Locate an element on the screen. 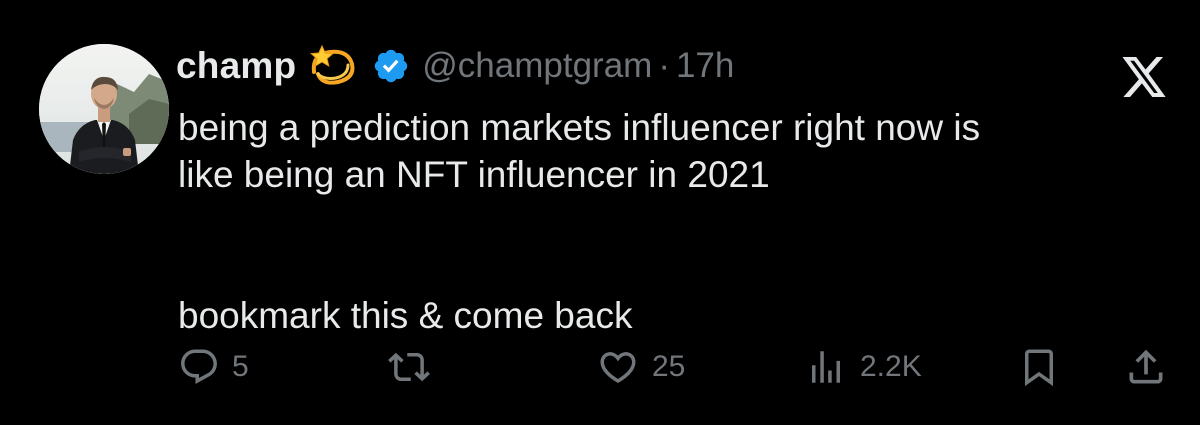 This screenshot has height=425, width=1200. action-bar: 5 25 2.2K is located at coordinates (600, 367).